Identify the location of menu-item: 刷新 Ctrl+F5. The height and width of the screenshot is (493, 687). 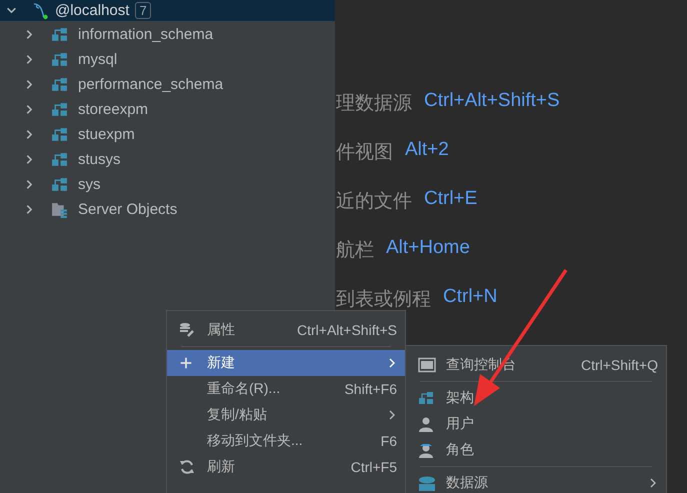
(286, 467).